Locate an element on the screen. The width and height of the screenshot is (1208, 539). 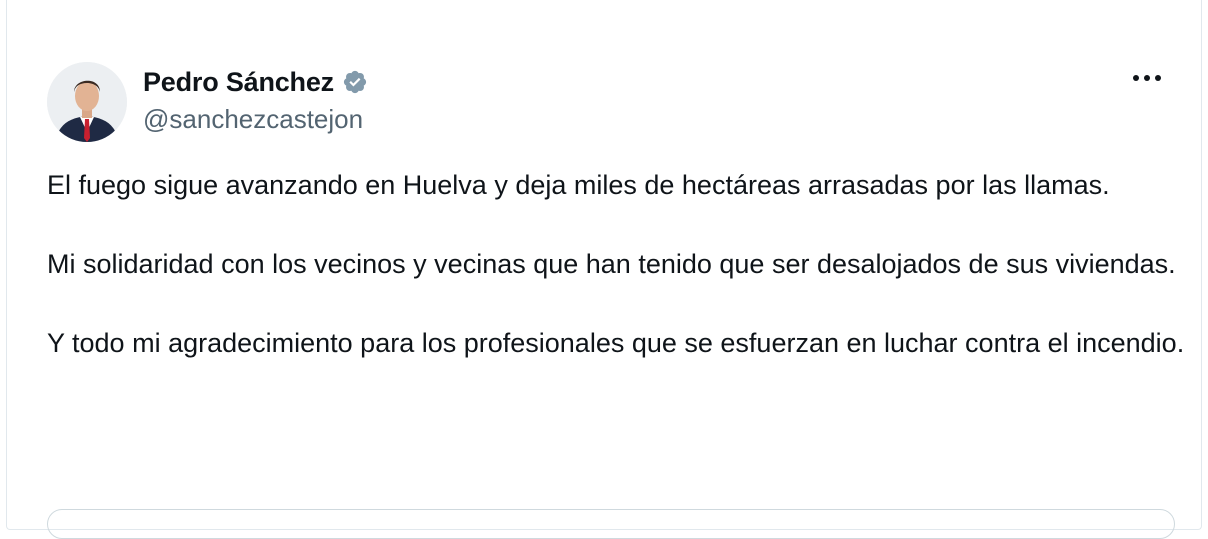
more-horizontal-icon is located at coordinates (1147, 78).